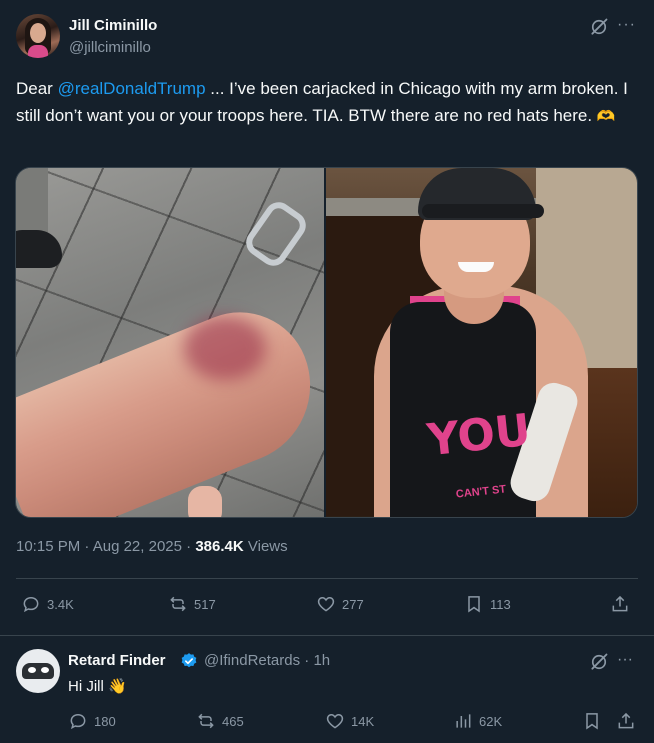 The image size is (654, 743). I want to click on author-avatar, so click(38, 36).